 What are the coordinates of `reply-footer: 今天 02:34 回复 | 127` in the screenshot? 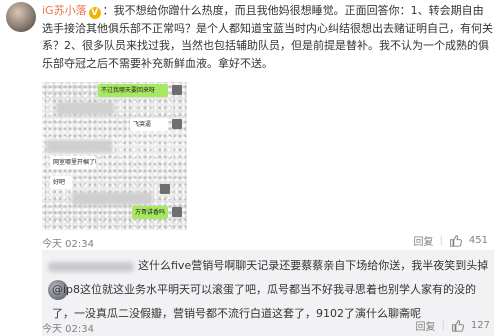 It's located at (268, 326).